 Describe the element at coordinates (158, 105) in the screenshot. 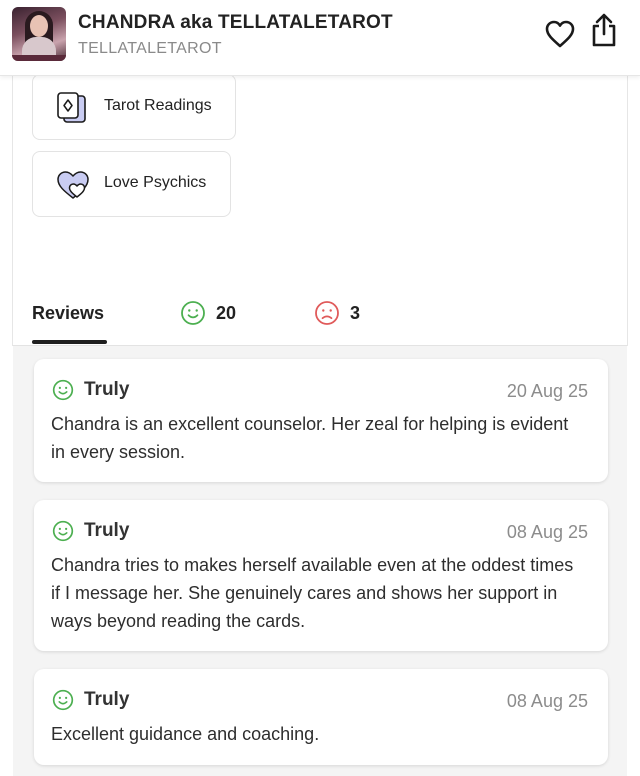

I see `category-label: Tarot Readings` at that location.